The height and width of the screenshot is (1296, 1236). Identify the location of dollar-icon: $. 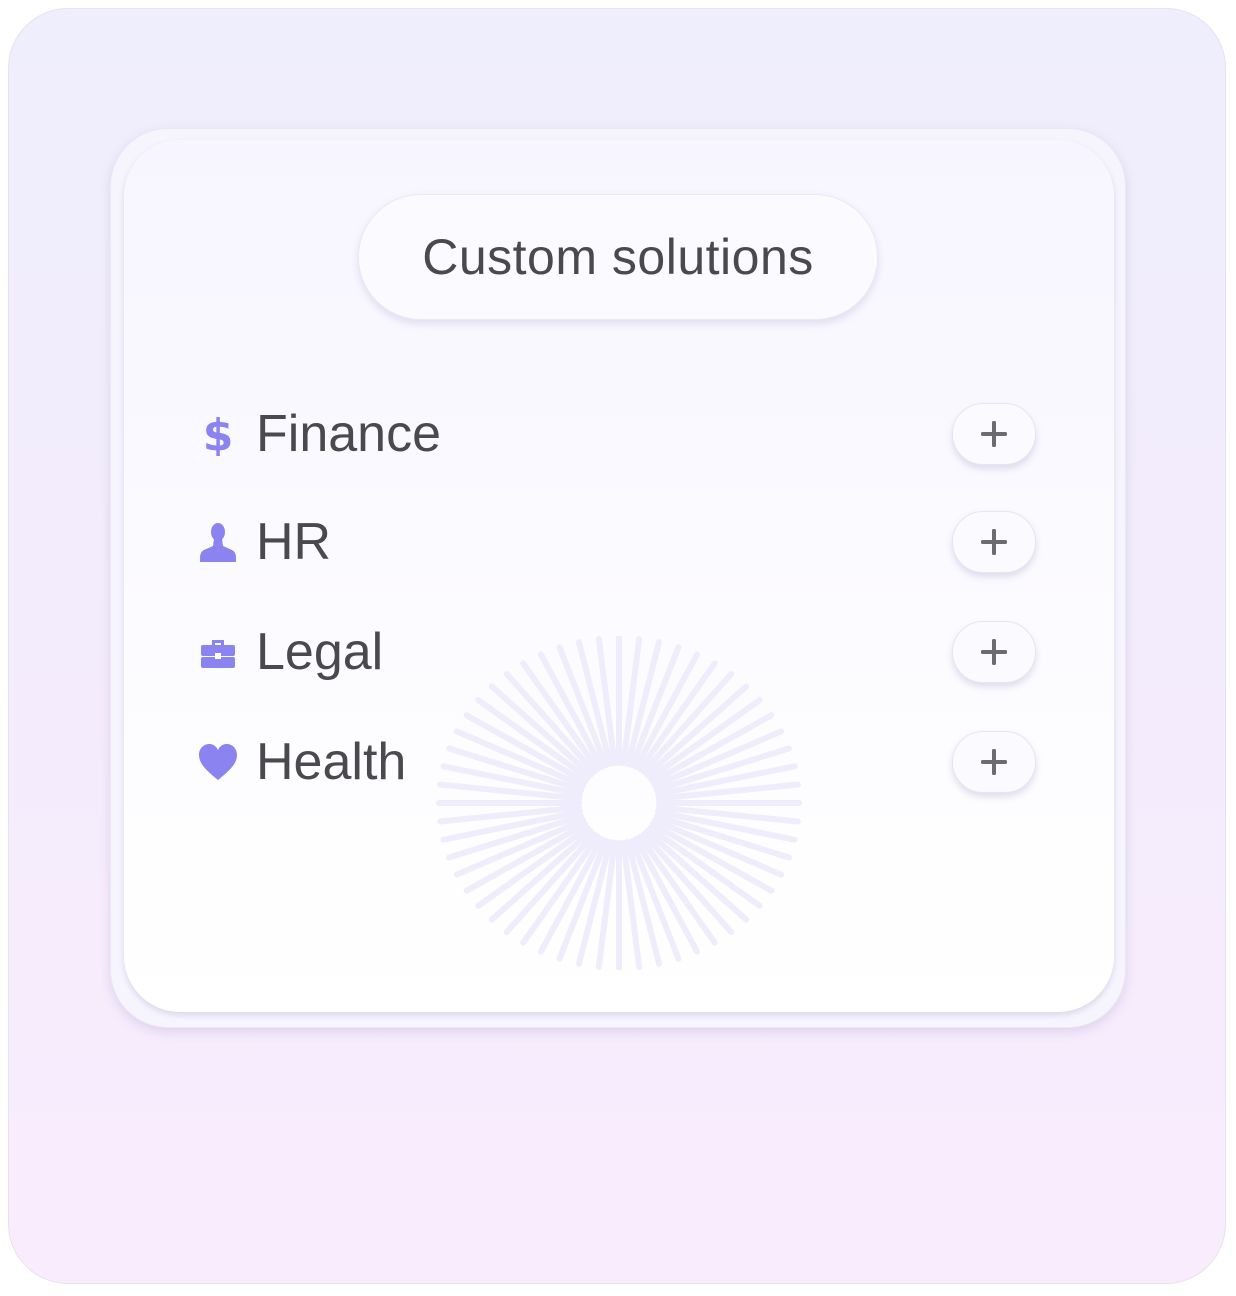
(218, 434).